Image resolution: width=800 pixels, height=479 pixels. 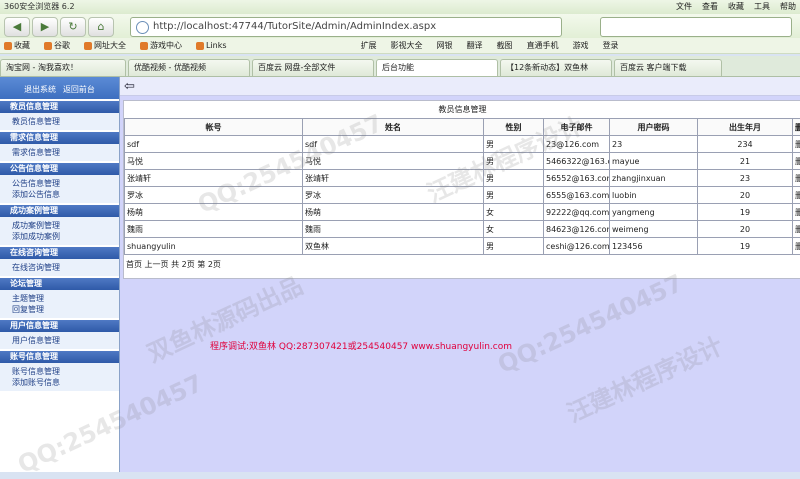 What do you see at coordinates (577, 161) in the screenshot?
I see `cell-email: 5466322@163.com` at bounding box center [577, 161].